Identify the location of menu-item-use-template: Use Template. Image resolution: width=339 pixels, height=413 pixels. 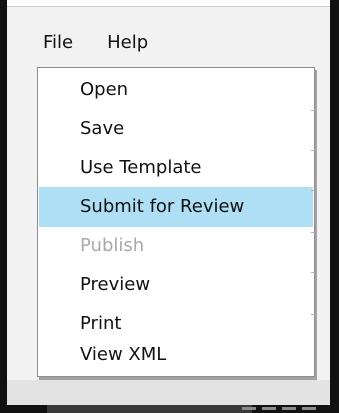
(176, 168).